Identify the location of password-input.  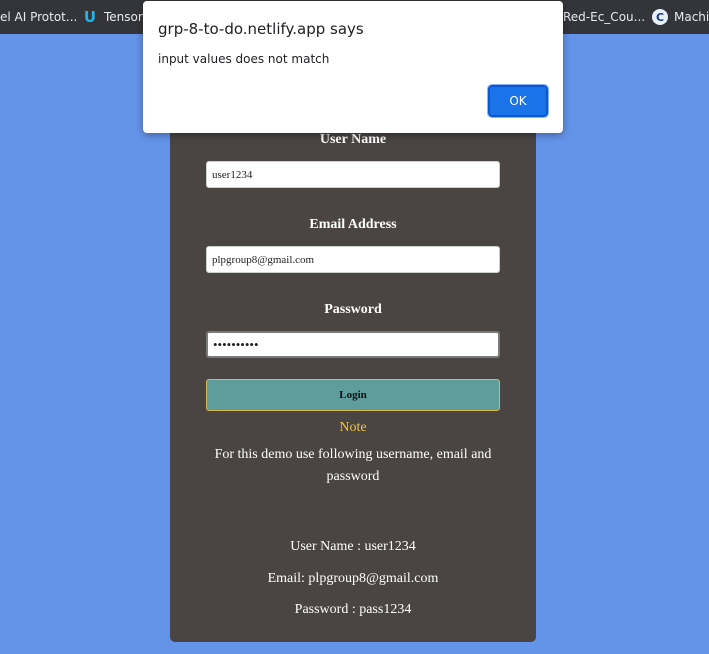
(353, 344).